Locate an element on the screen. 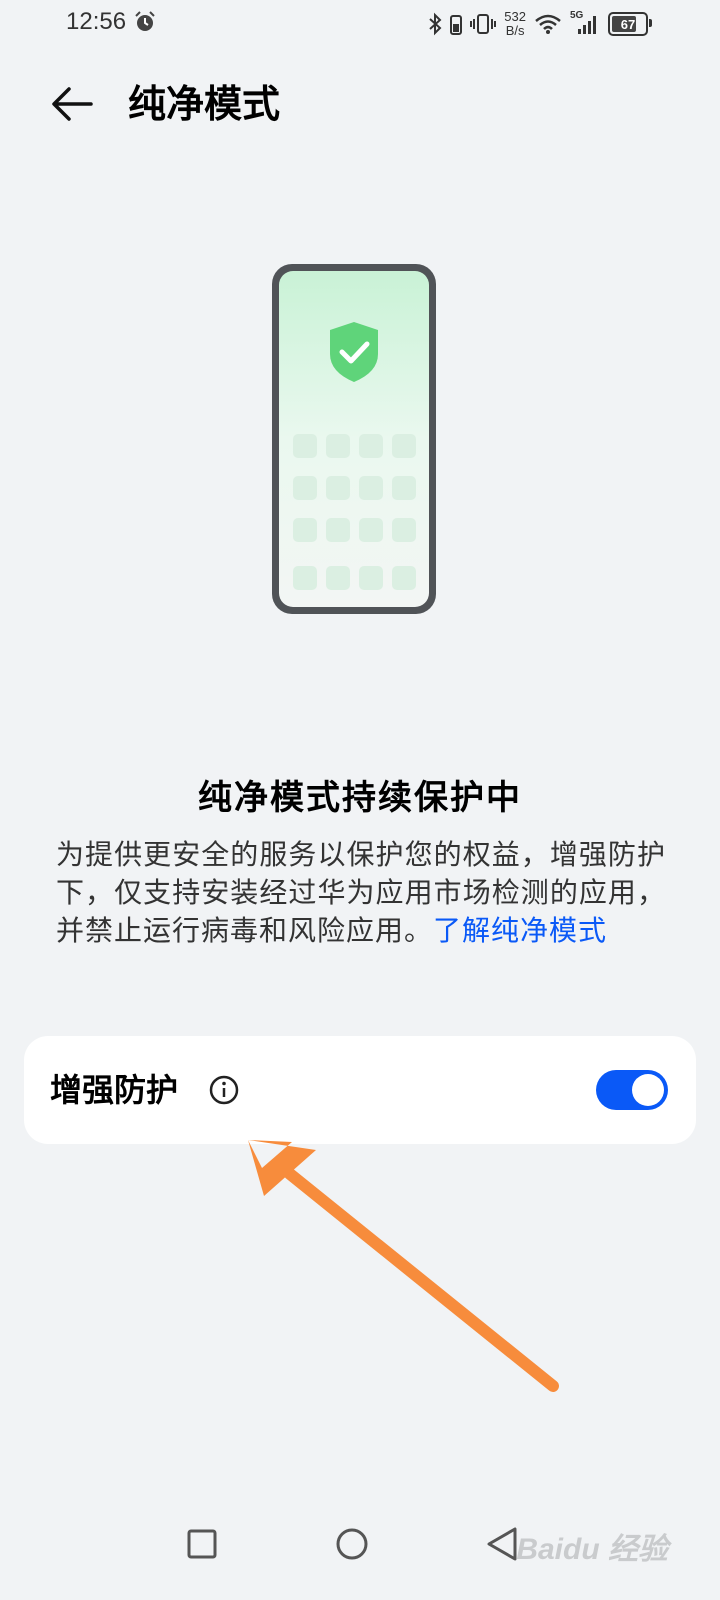 The image size is (720, 1600). navigation-bar: Baidu 经验 is located at coordinates (360, 1552).